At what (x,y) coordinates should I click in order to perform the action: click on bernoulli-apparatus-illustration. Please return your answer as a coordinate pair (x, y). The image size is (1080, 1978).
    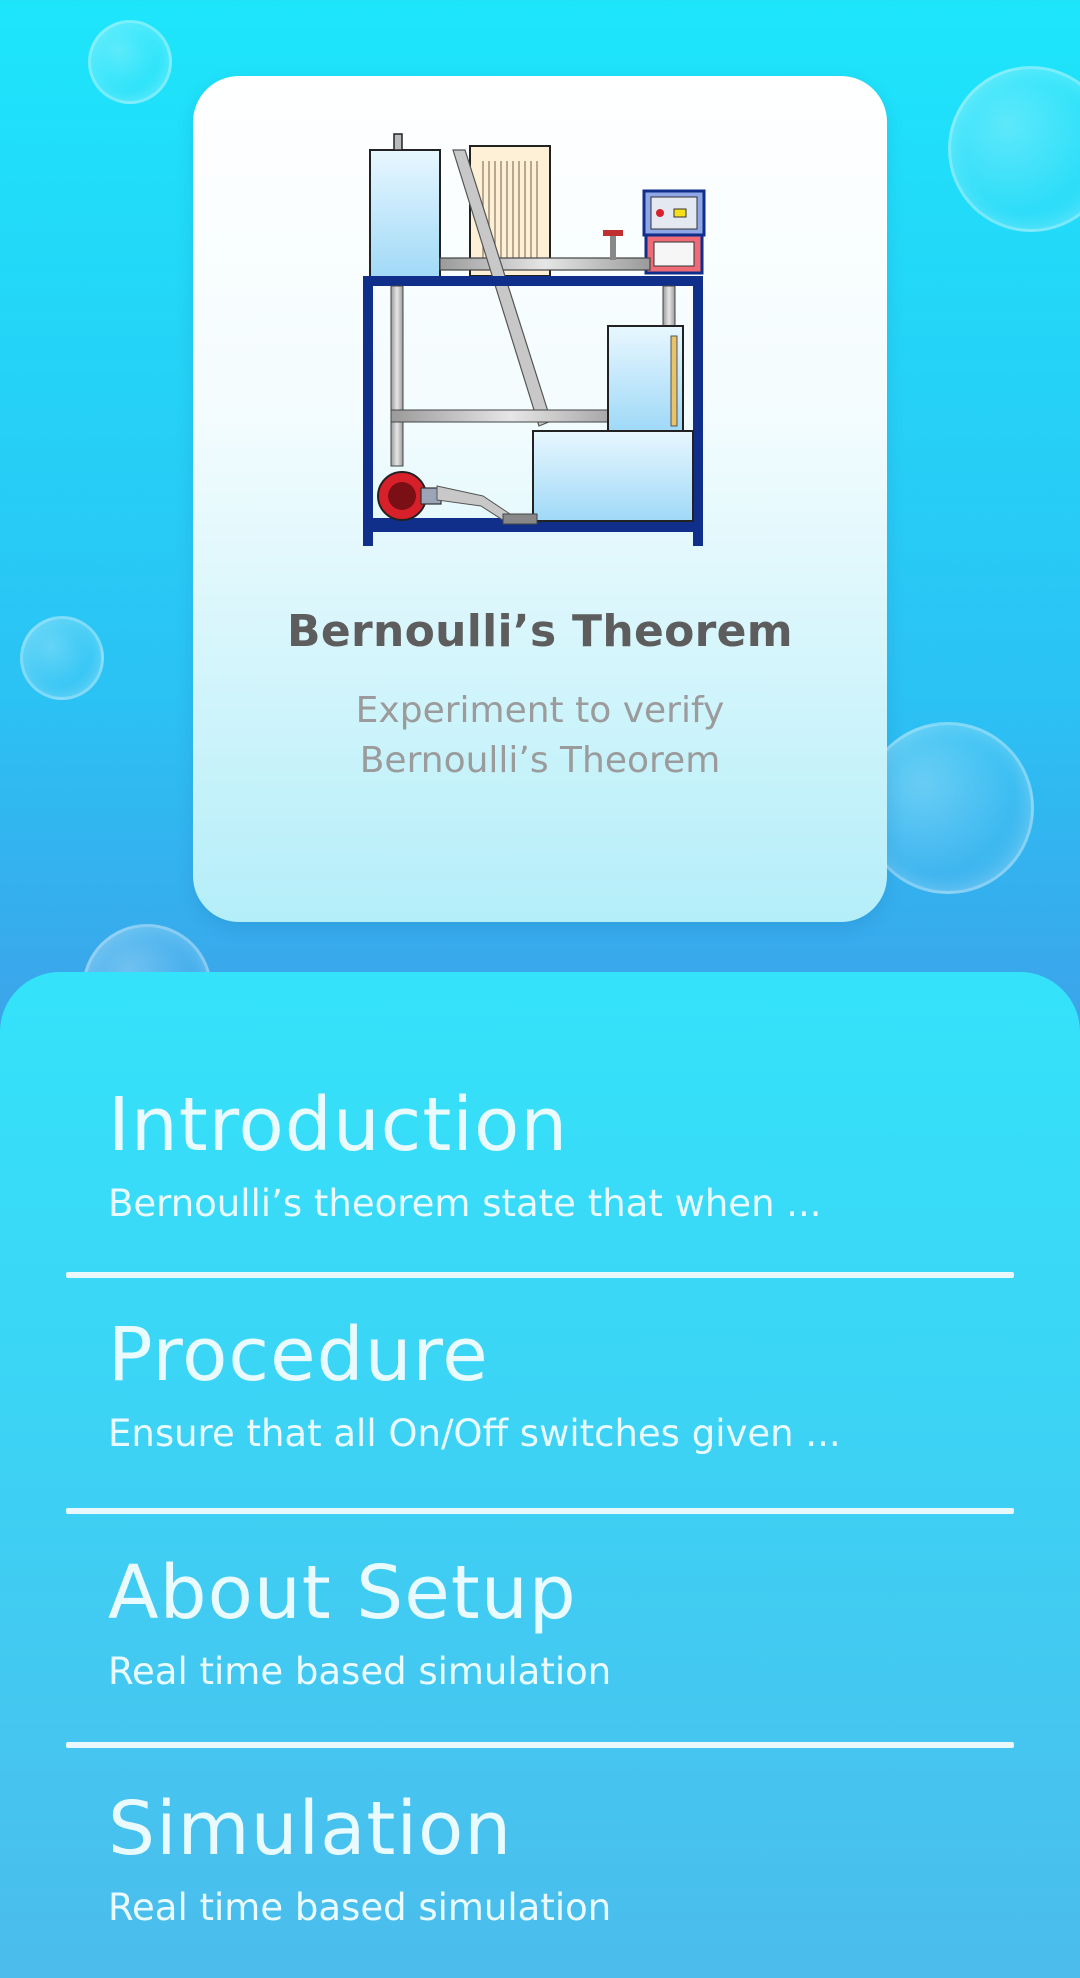
    Looking at the image, I should click on (534, 339).